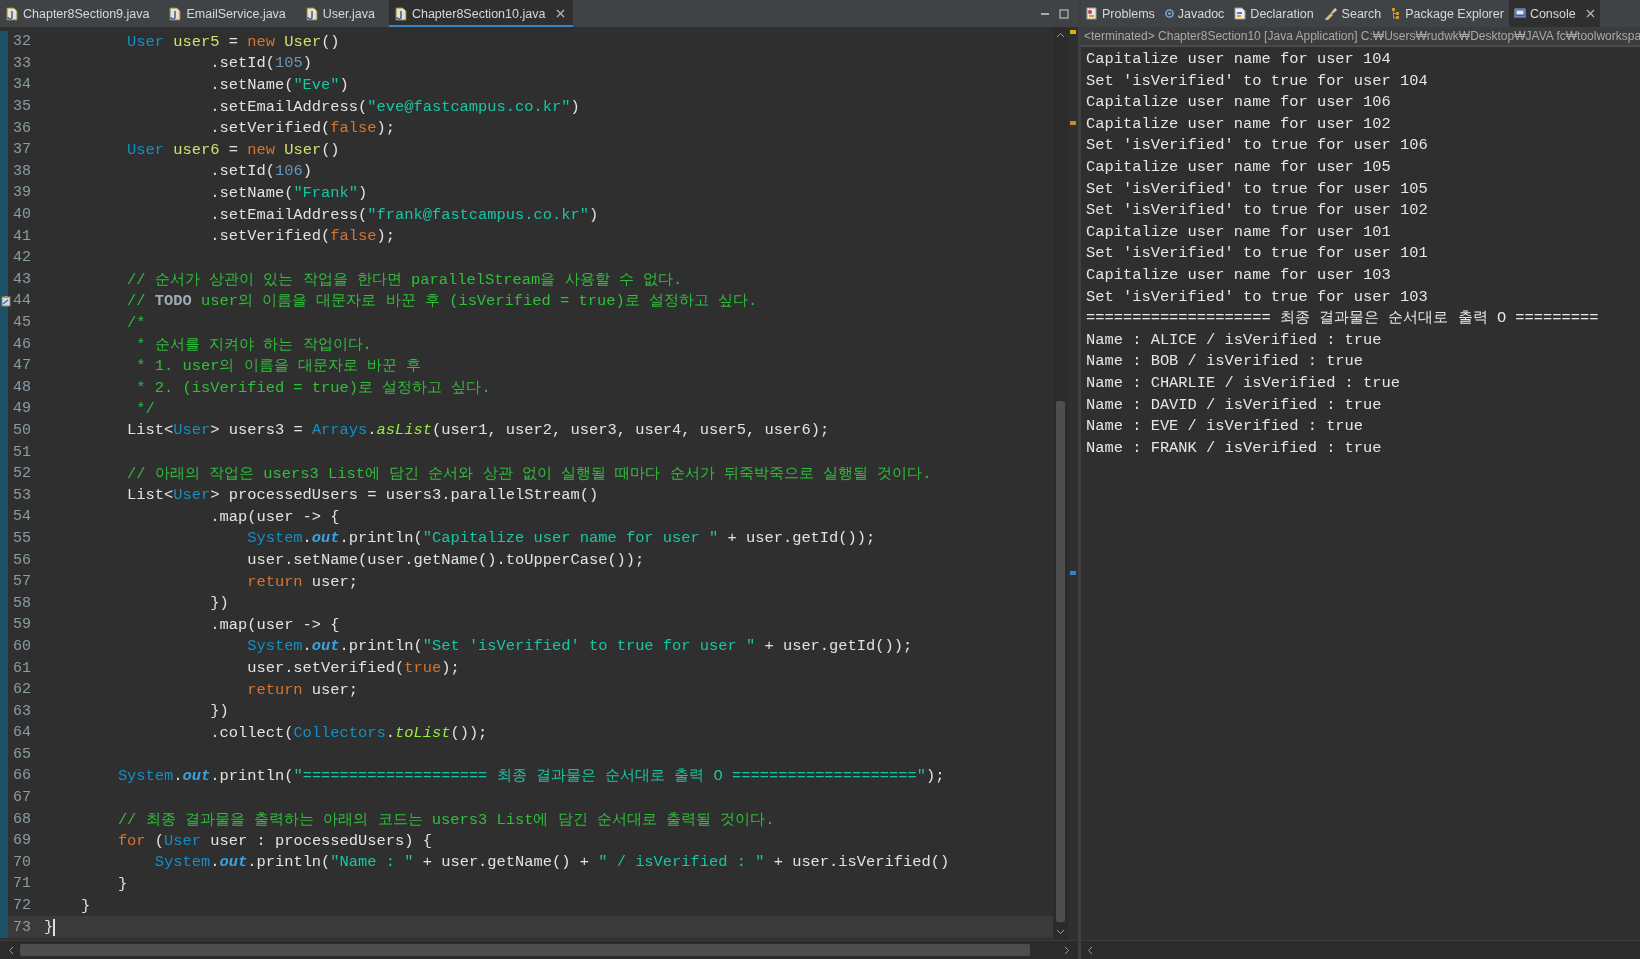 This screenshot has width=1640, height=959. Describe the element at coordinates (274, 840) in the screenshot. I see `code-line: for (User user : processedUsers) {` at that location.